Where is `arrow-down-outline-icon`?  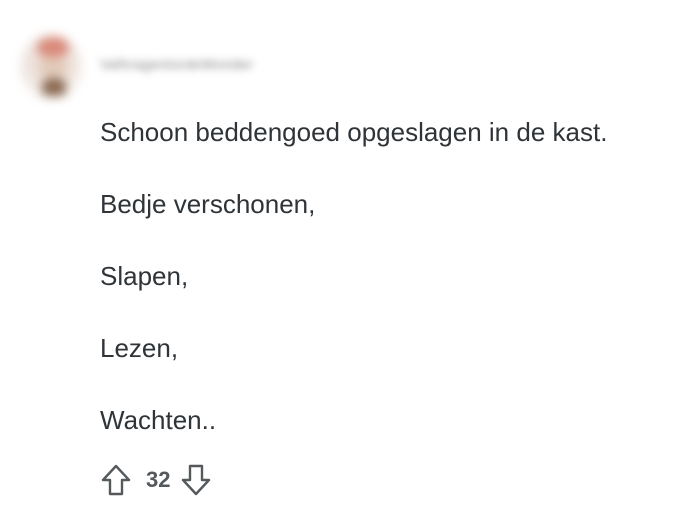 arrow-down-outline-icon is located at coordinates (196, 480).